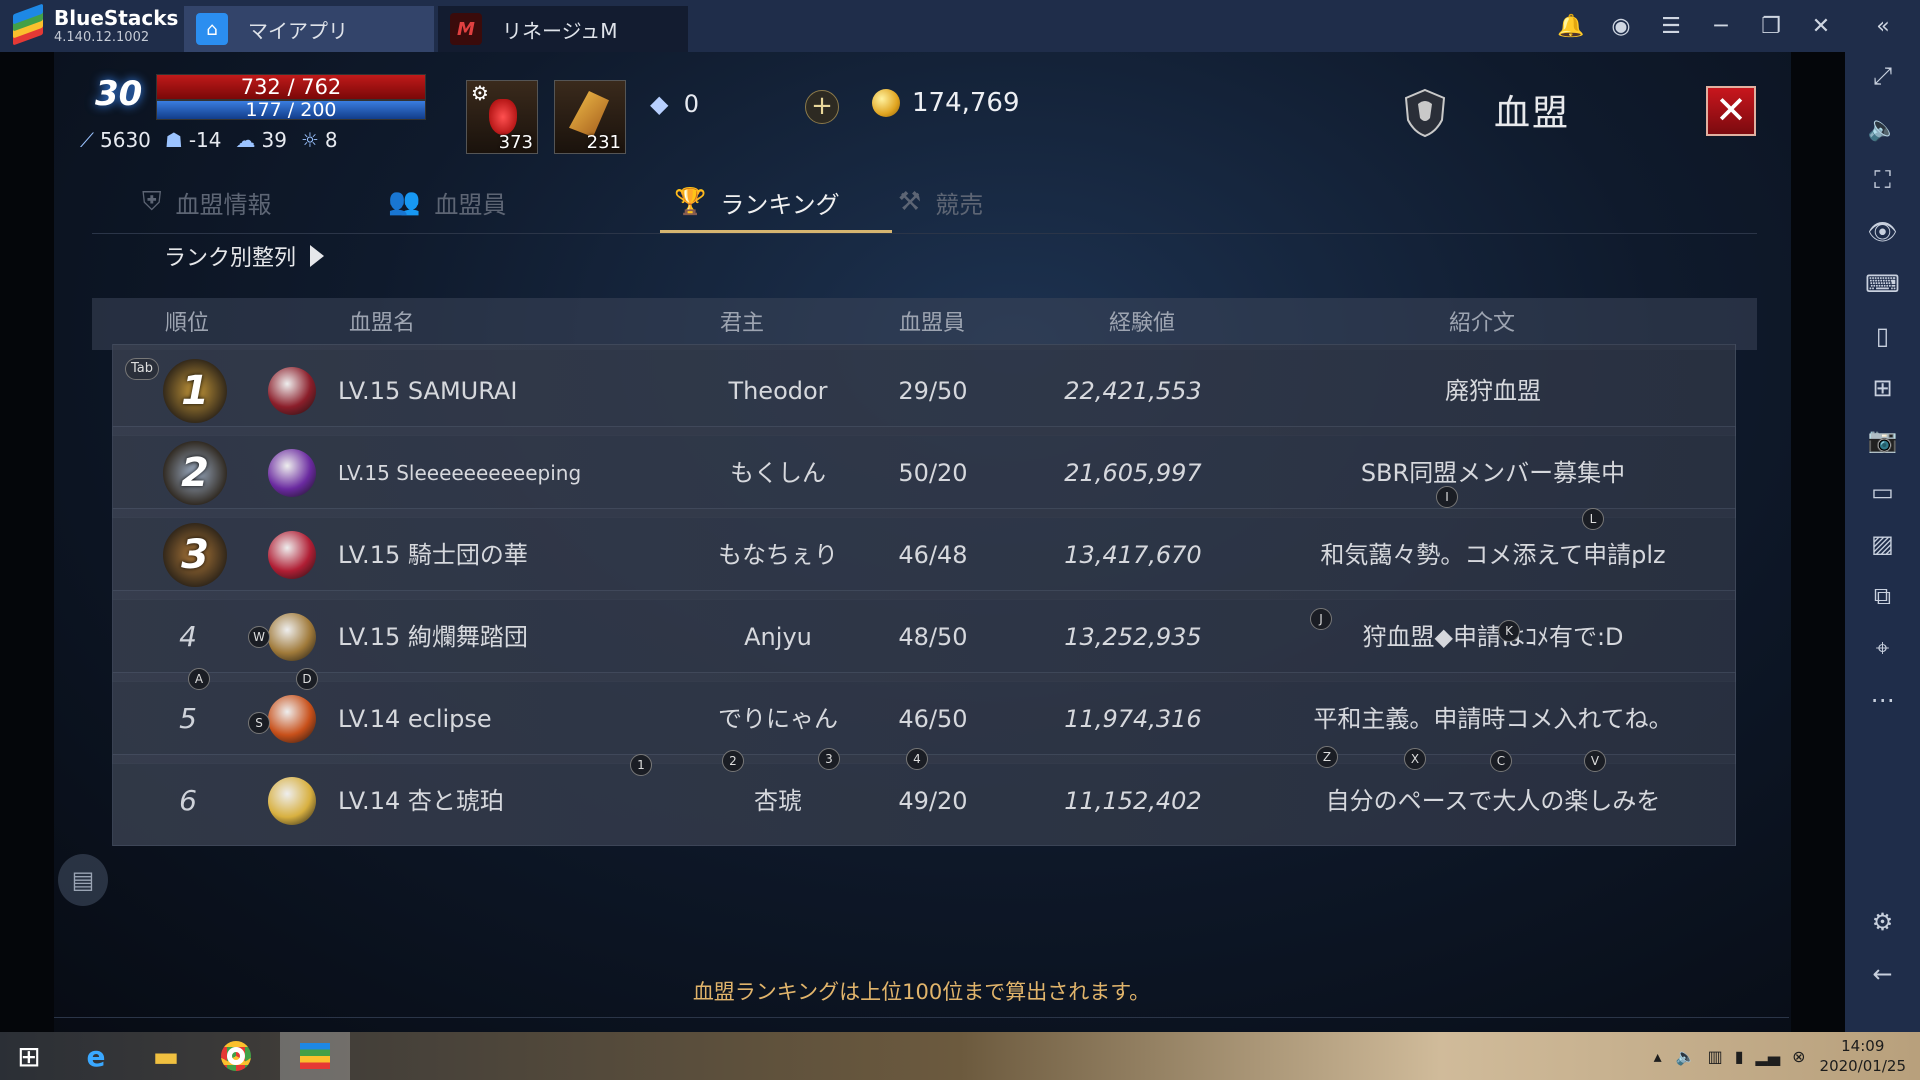  I want to click on clan-name: LV.14 杏と琥珀, so click(421, 801).